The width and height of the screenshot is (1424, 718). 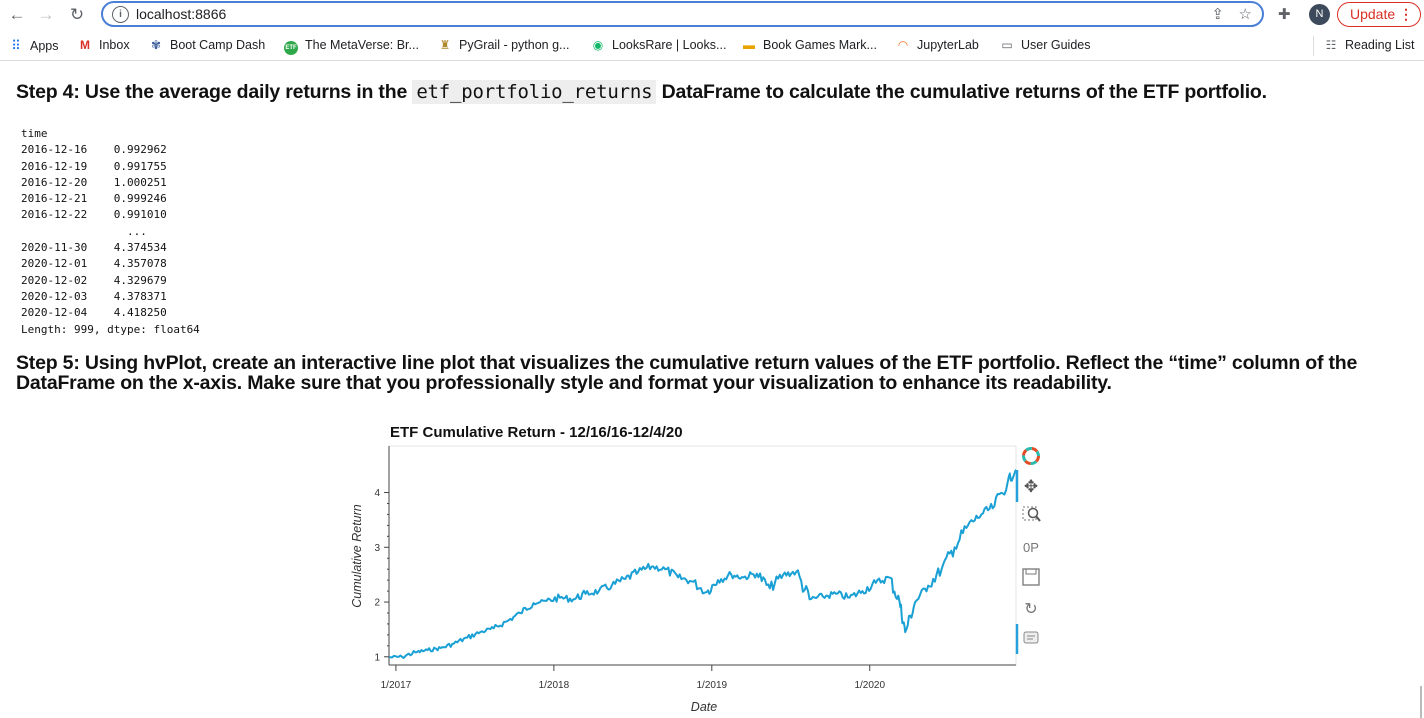 I want to click on series-line, so click(x=702, y=564).